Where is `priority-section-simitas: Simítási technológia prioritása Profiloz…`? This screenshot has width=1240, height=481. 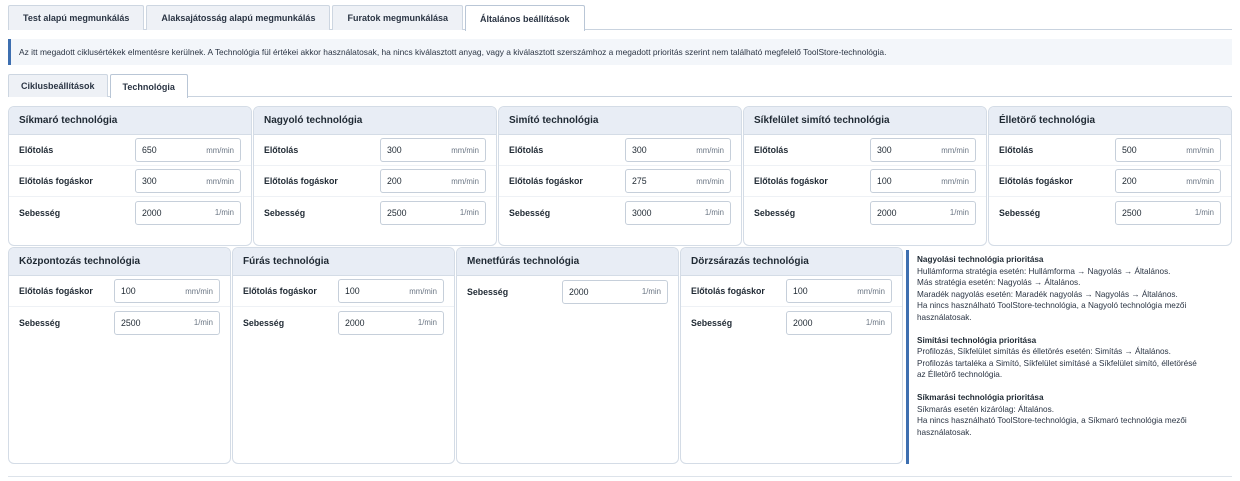 priority-section-simitas: Simítási technológia prioritása Profiloz… is located at coordinates (1070, 358).